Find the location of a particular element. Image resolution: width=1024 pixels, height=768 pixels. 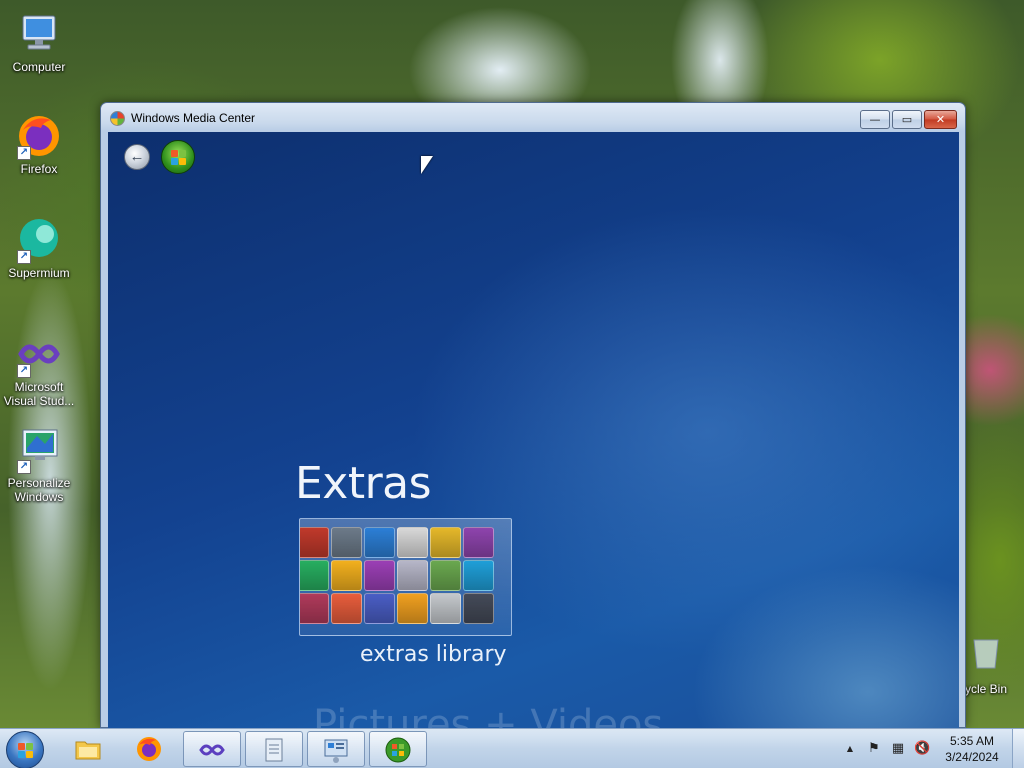

taskbar-control-panel-button is located at coordinates (336, 749).